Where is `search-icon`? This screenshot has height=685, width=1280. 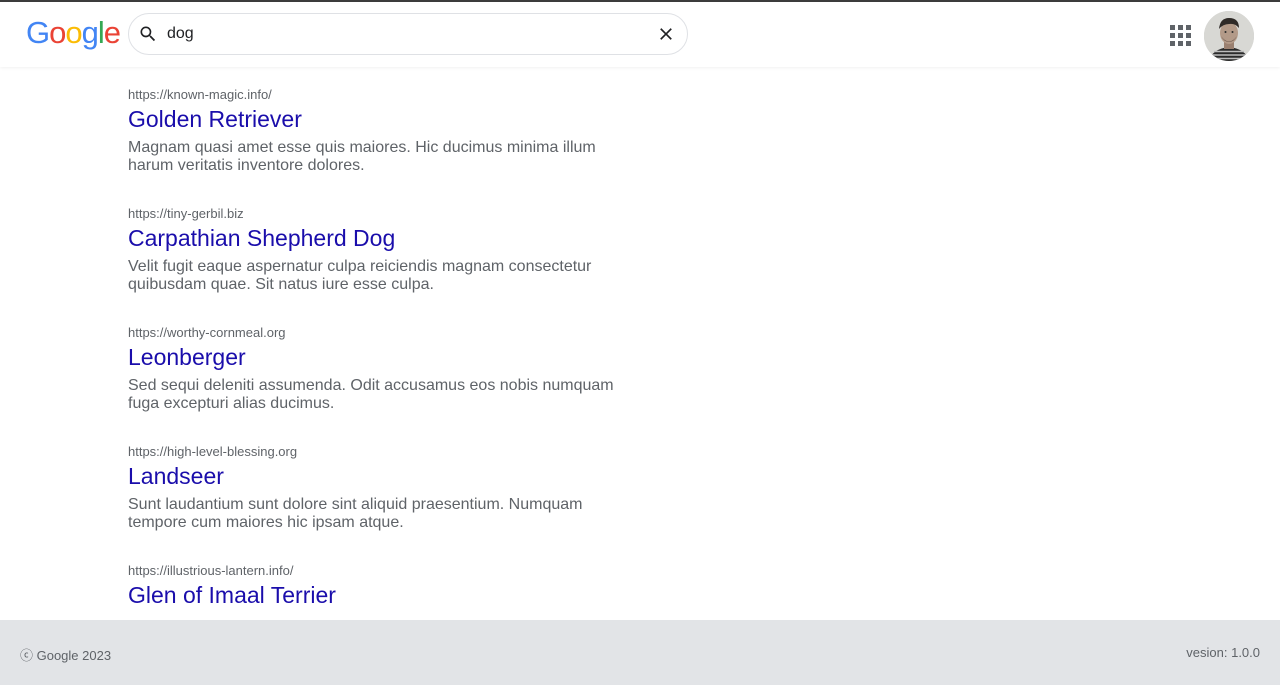 search-icon is located at coordinates (148, 34).